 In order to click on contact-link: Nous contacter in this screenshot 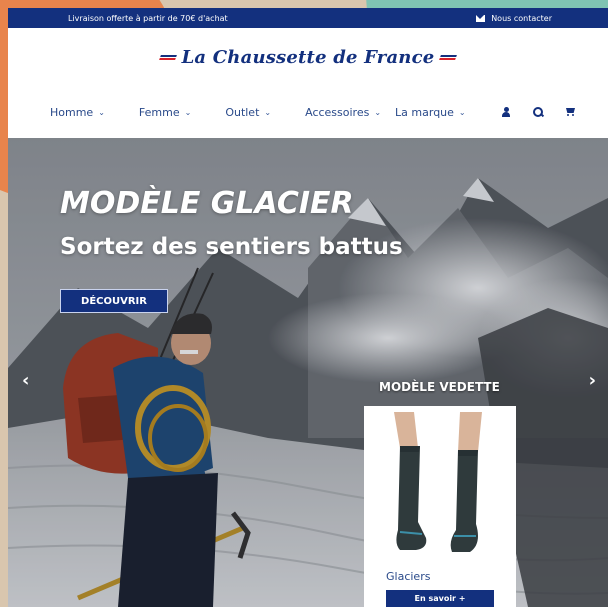, I will do `click(514, 18)`.